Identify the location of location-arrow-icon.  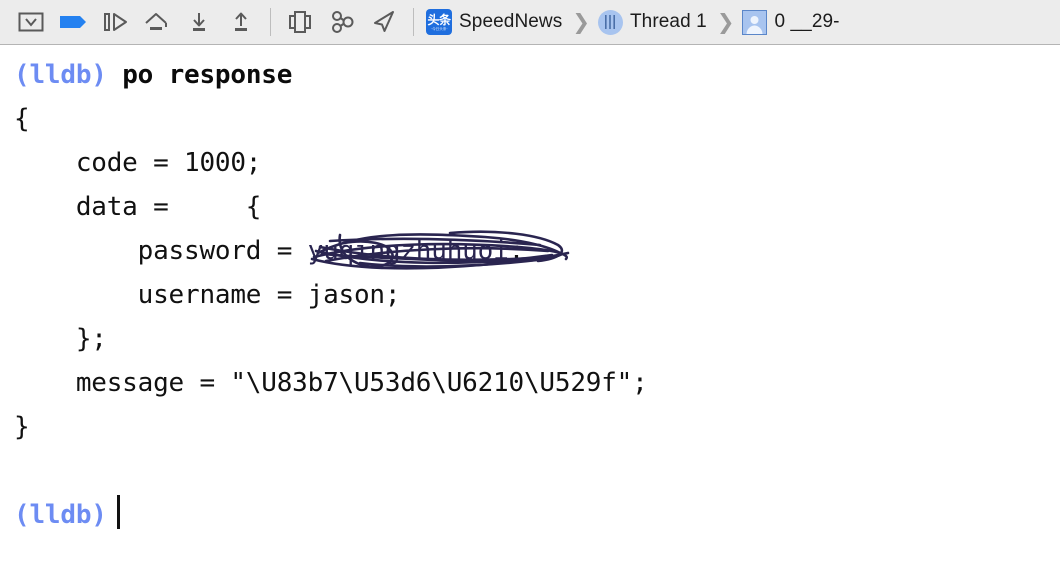
(384, 21).